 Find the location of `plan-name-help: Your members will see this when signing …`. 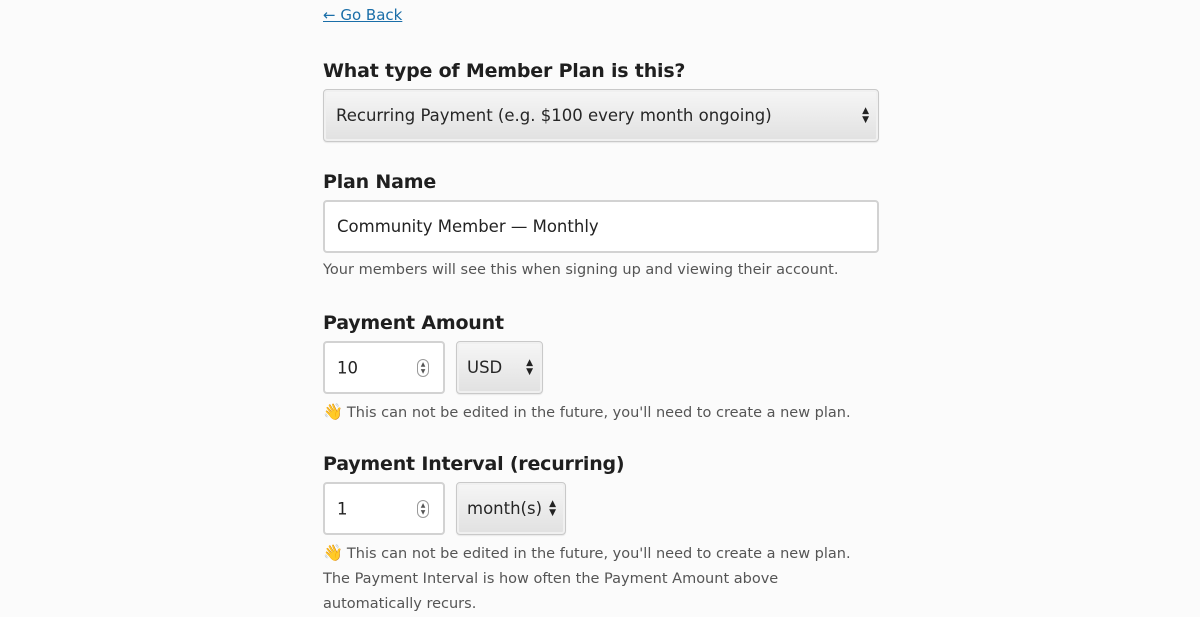

plan-name-help: Your members will see this when signing … is located at coordinates (581, 270).